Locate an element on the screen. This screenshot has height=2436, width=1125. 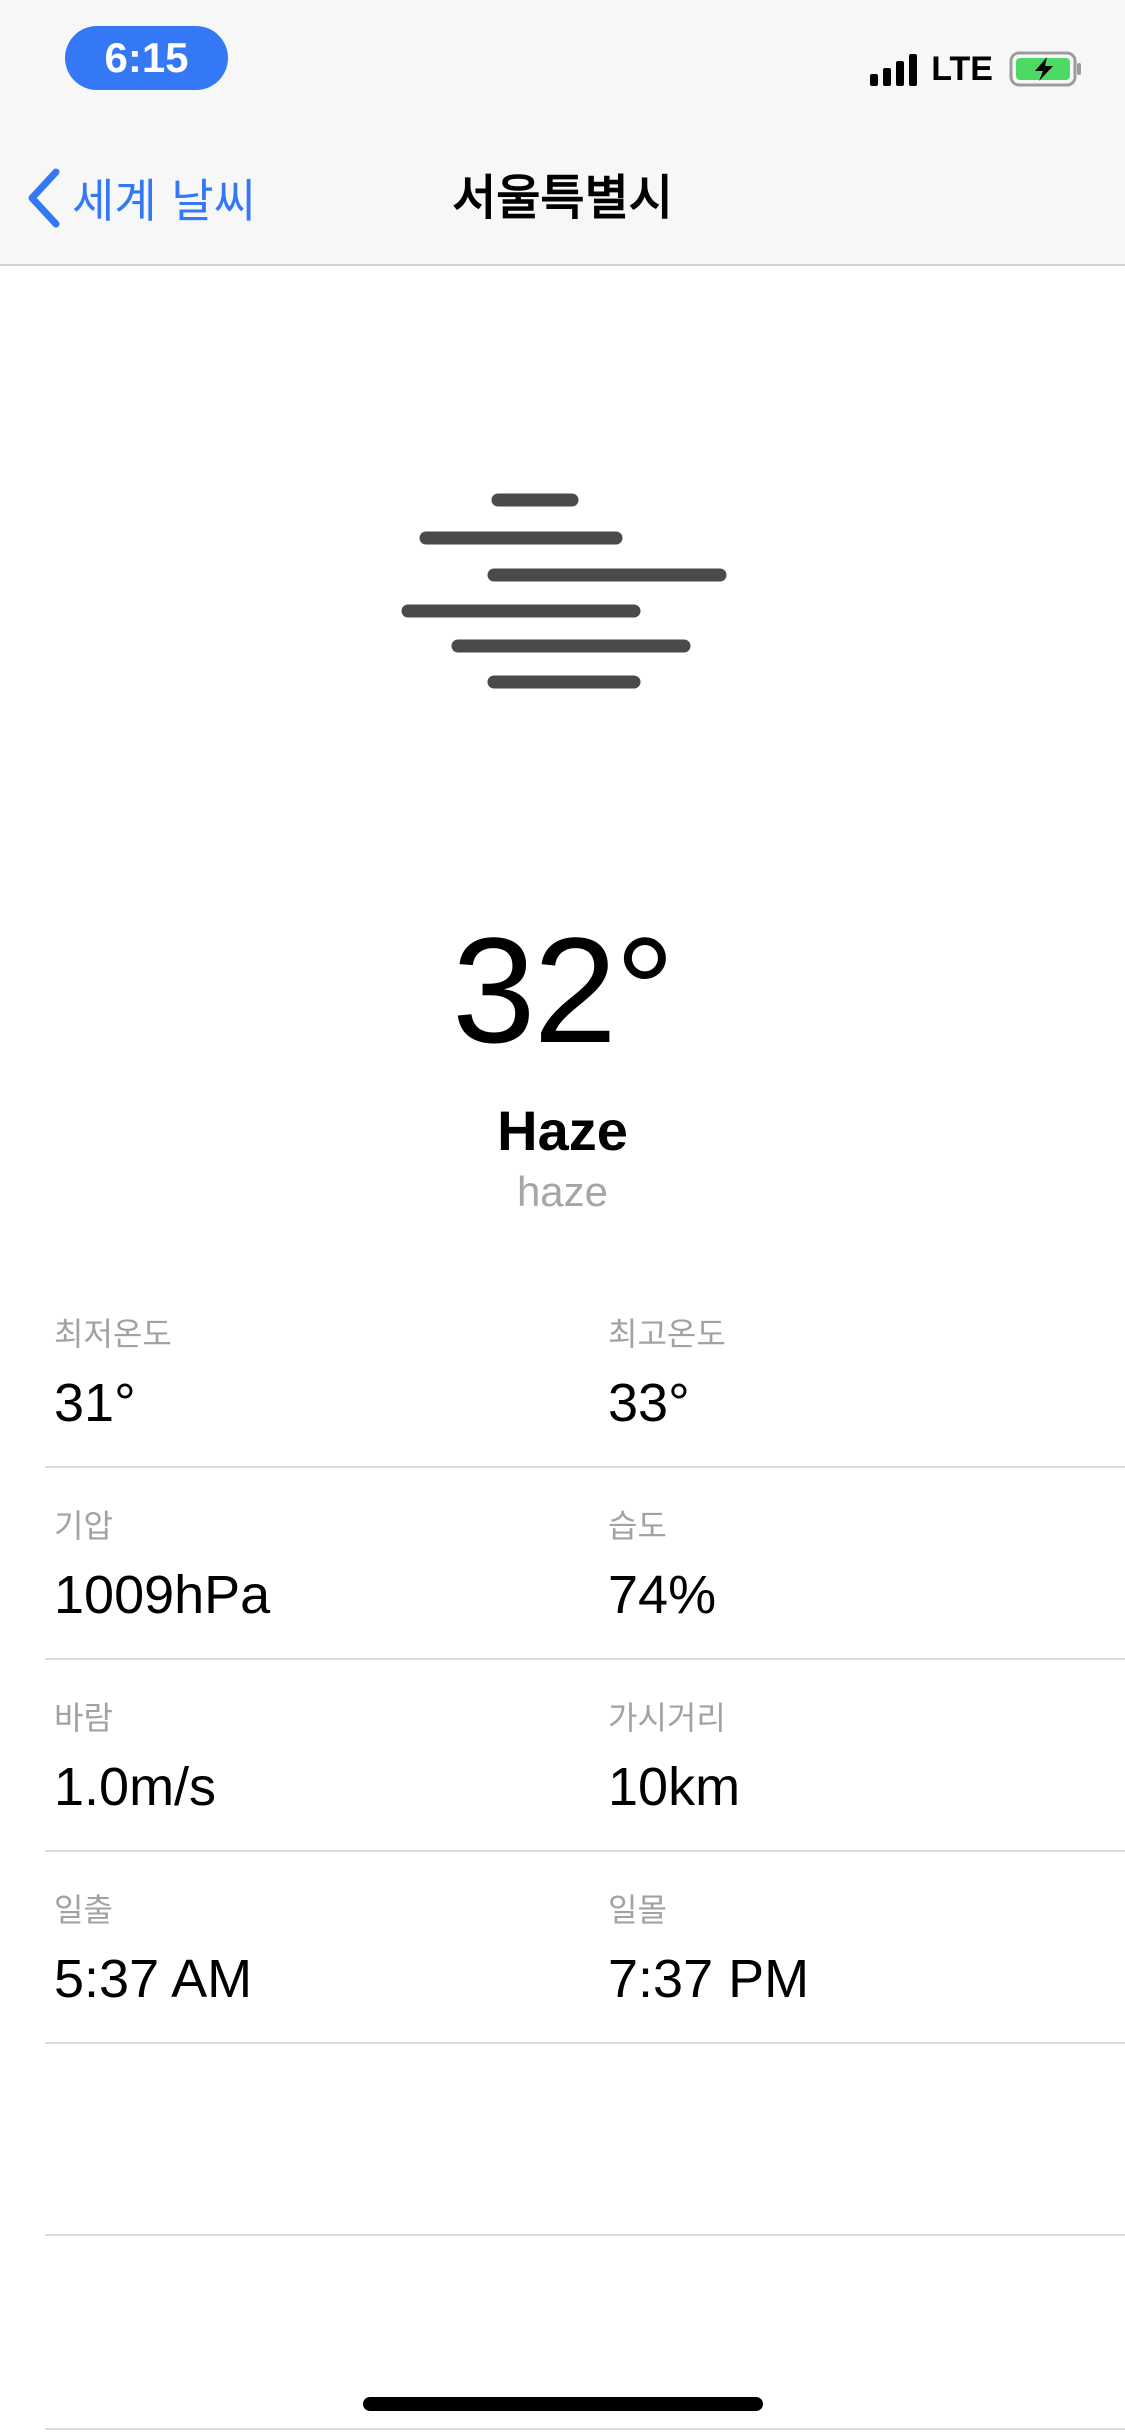
status-indicators: LTE is located at coordinates (976, 69).